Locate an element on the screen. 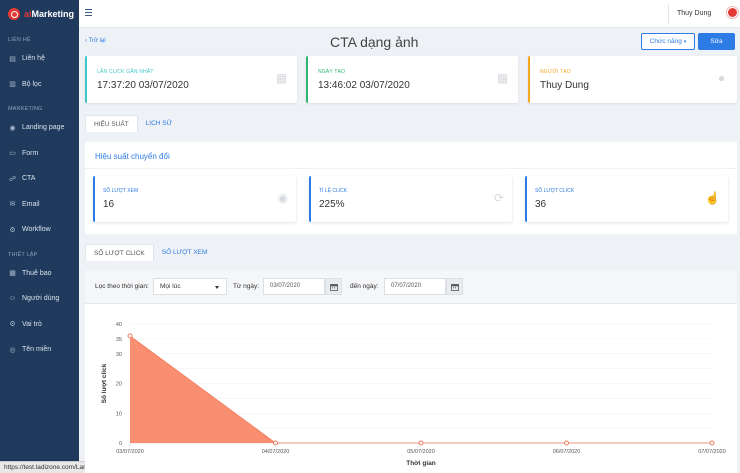 This screenshot has height=473, width=740. sidebar-item-thuê-bao: ▦ Thuê bao is located at coordinates (39, 274).